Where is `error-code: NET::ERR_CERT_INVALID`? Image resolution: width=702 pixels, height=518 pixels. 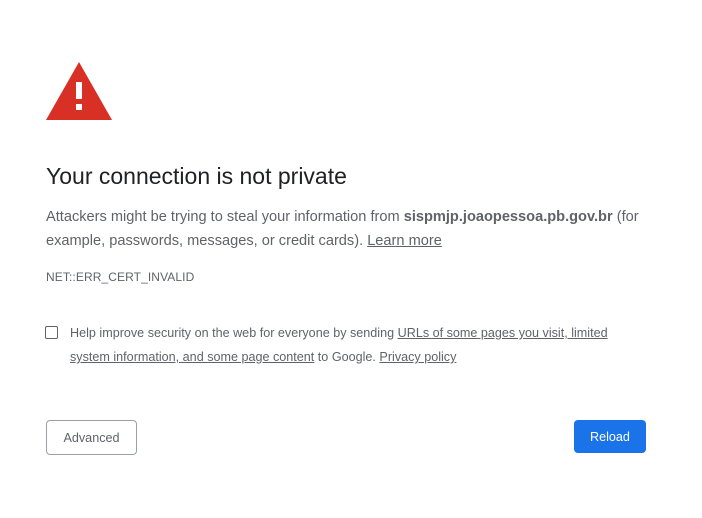 error-code: NET::ERR_CERT_INVALID is located at coordinates (120, 277).